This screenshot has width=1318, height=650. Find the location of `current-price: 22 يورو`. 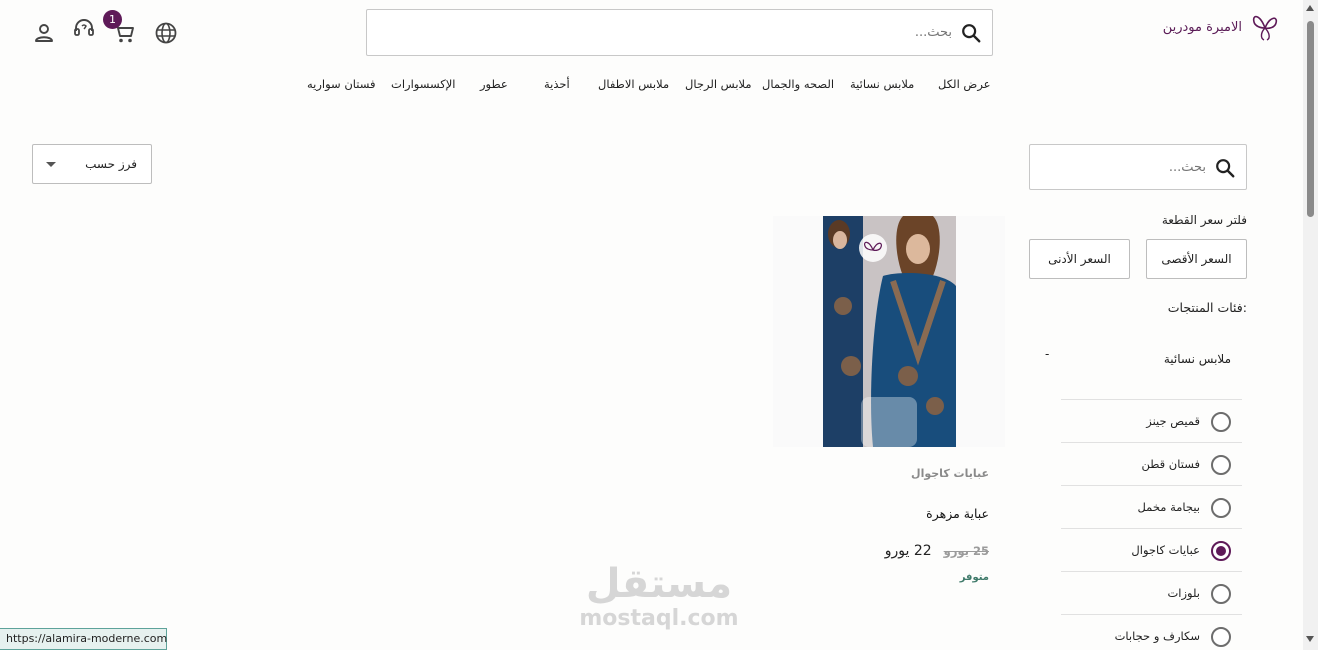

current-price: 22 يورو is located at coordinates (908, 551).